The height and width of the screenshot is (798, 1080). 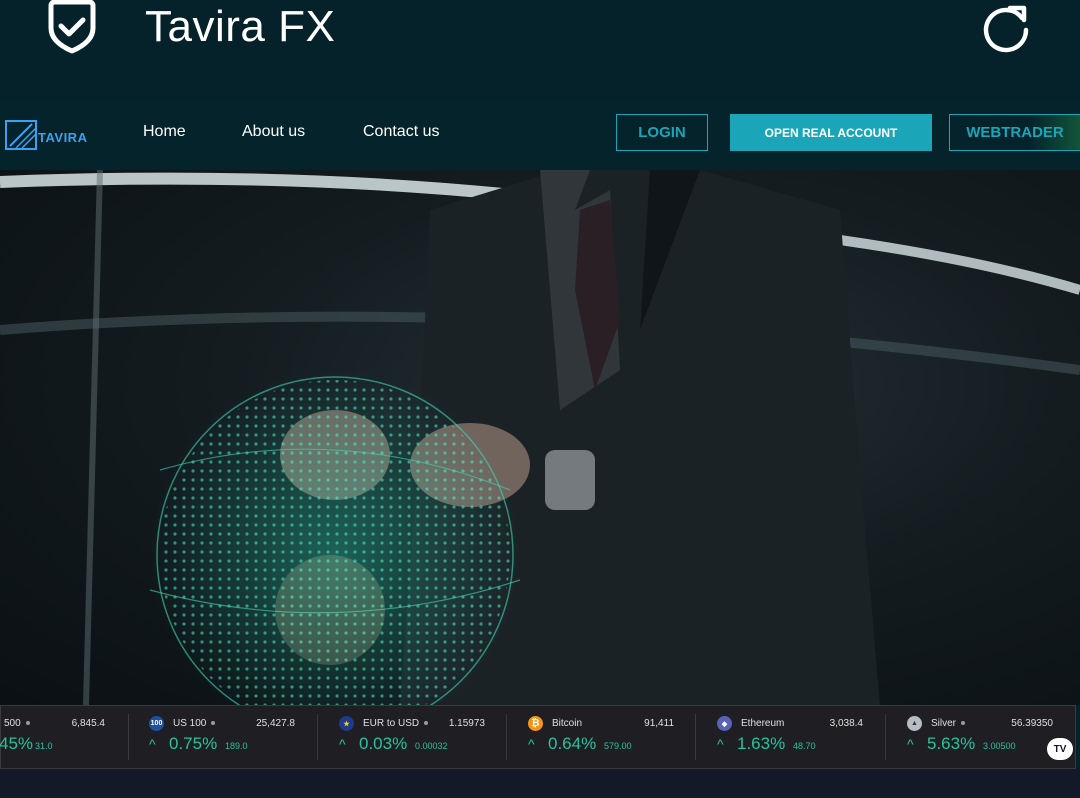 I want to click on app-title: Tavira FX, so click(x=240, y=26).